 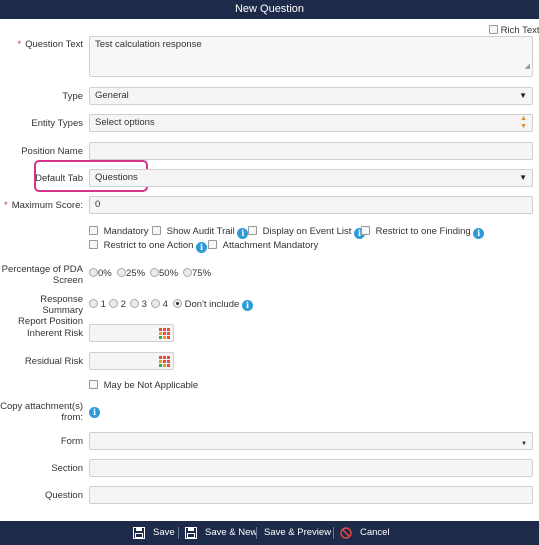 I want to click on response-option-4-label: 4, so click(x=165, y=304).